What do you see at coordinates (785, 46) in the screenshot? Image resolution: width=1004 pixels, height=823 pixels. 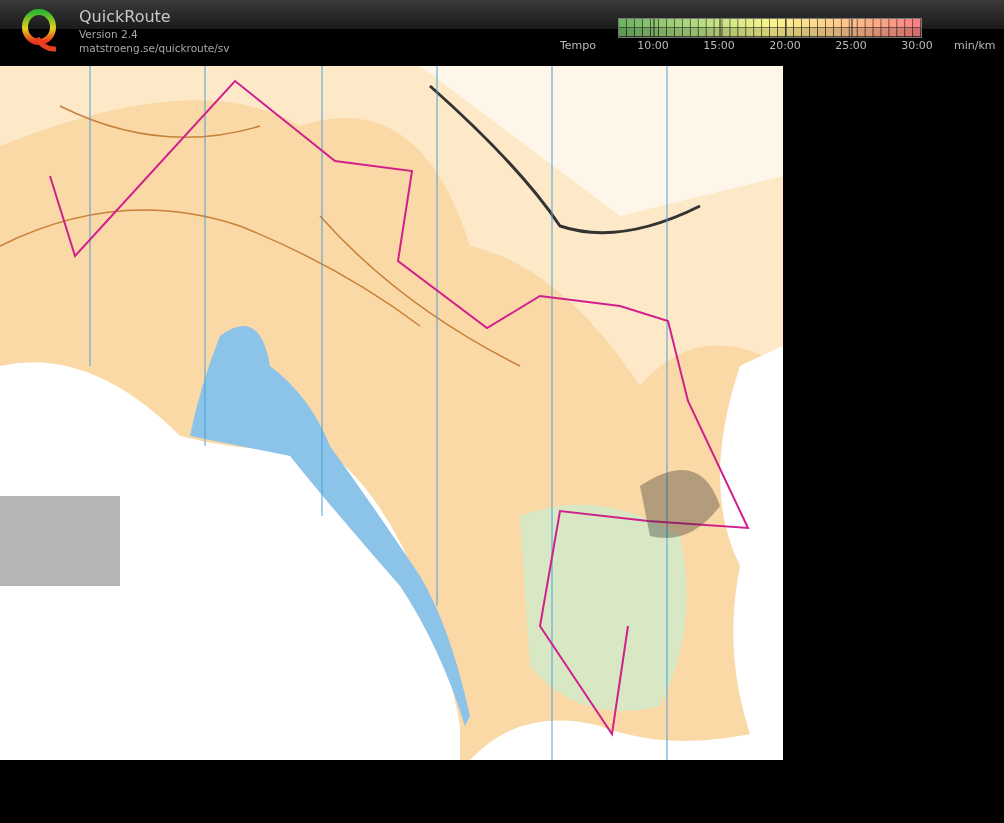 I see `tick-label: 20:00` at bounding box center [785, 46].